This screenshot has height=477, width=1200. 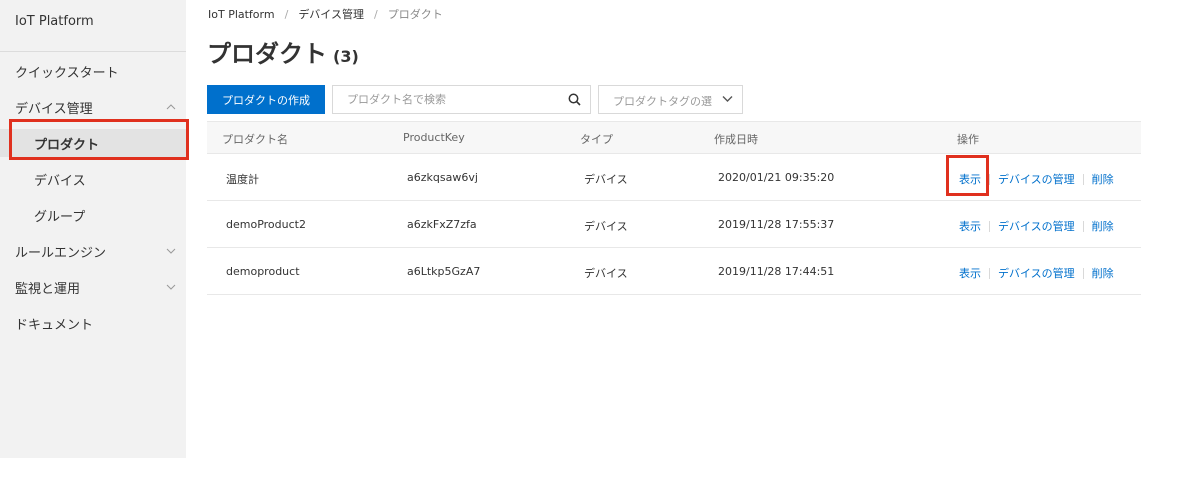 What do you see at coordinates (48, 289) in the screenshot?
I see `sidebar-item-label: 監視と運用` at bounding box center [48, 289].